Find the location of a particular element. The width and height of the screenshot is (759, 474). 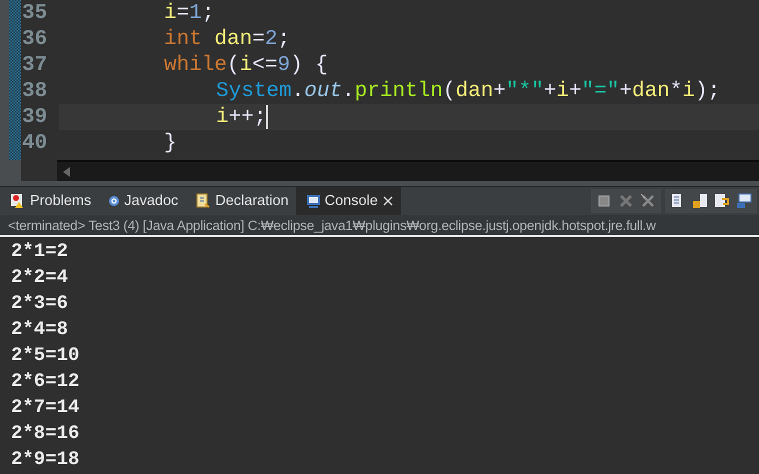

code-line: System.out.println(dan+"*"+i+"="+dan*i); is located at coordinates (468, 91).